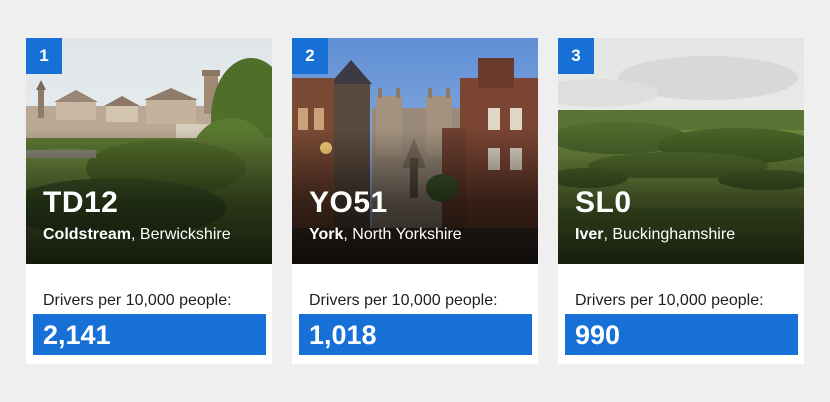  Describe the element at coordinates (603, 202) in the screenshot. I see `postcode-title: SL0` at that location.